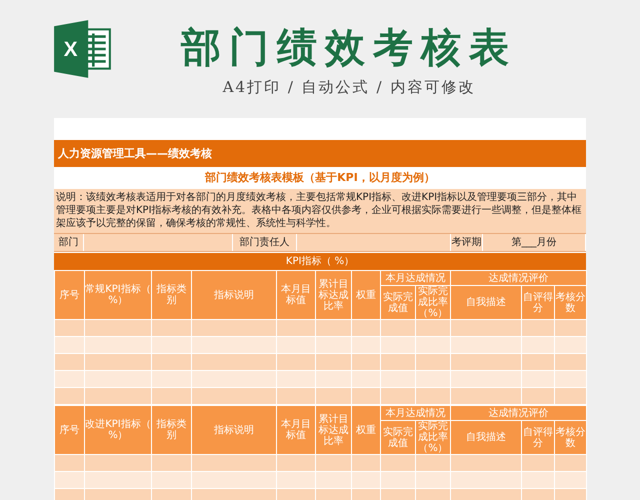 The width and height of the screenshot is (640, 500). Describe the element at coordinates (320, 178) in the screenshot. I see `sheet-subtitle: 部门绩效考核表模板（基于KPI，以月度为例）` at that location.